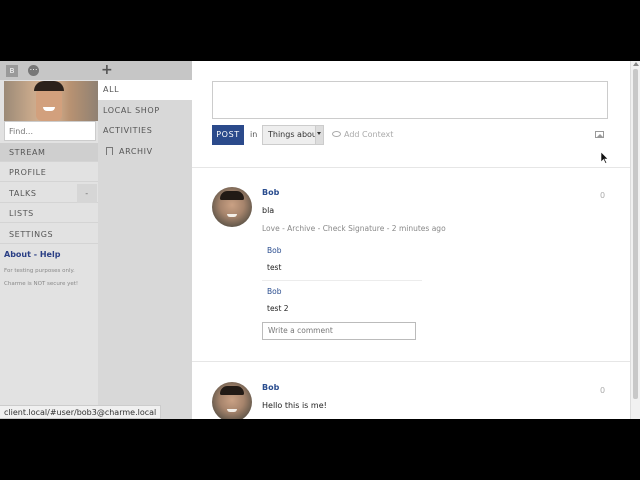 The image size is (640, 480). What do you see at coordinates (274, 267) in the screenshot?
I see `comment-text: test` at bounding box center [274, 267].